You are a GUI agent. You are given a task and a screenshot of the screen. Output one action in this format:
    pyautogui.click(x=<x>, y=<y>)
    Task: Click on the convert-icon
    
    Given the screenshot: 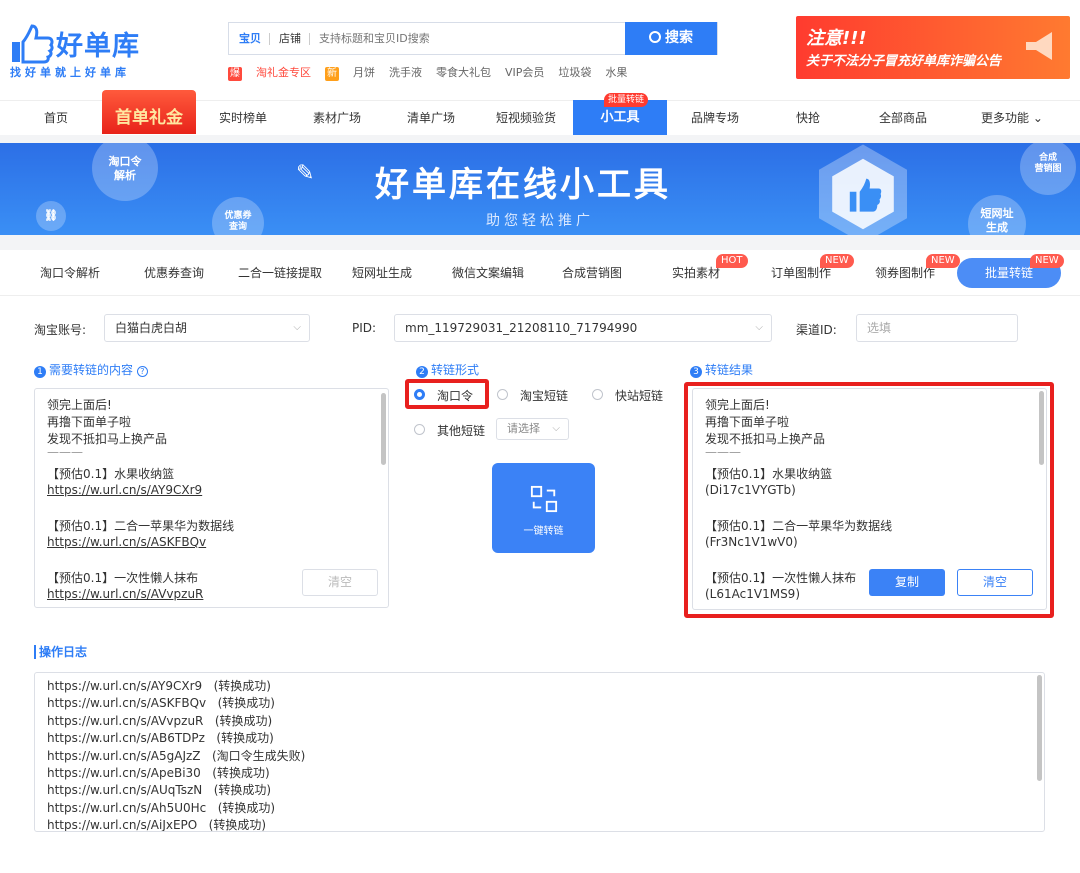 What is the action you would take?
    pyautogui.click(x=544, y=499)
    